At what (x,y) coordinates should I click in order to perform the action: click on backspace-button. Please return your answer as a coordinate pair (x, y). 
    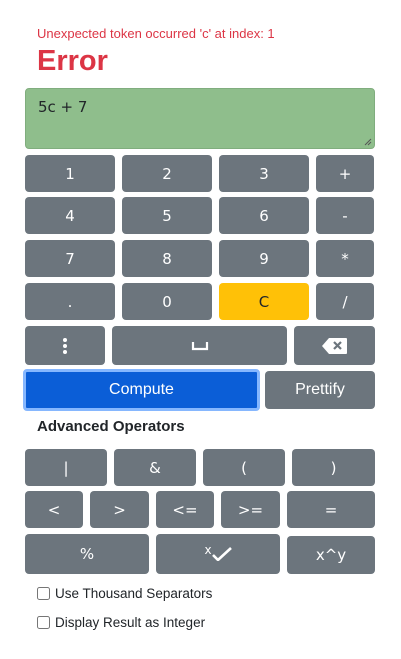
    Looking at the image, I should click on (334, 345).